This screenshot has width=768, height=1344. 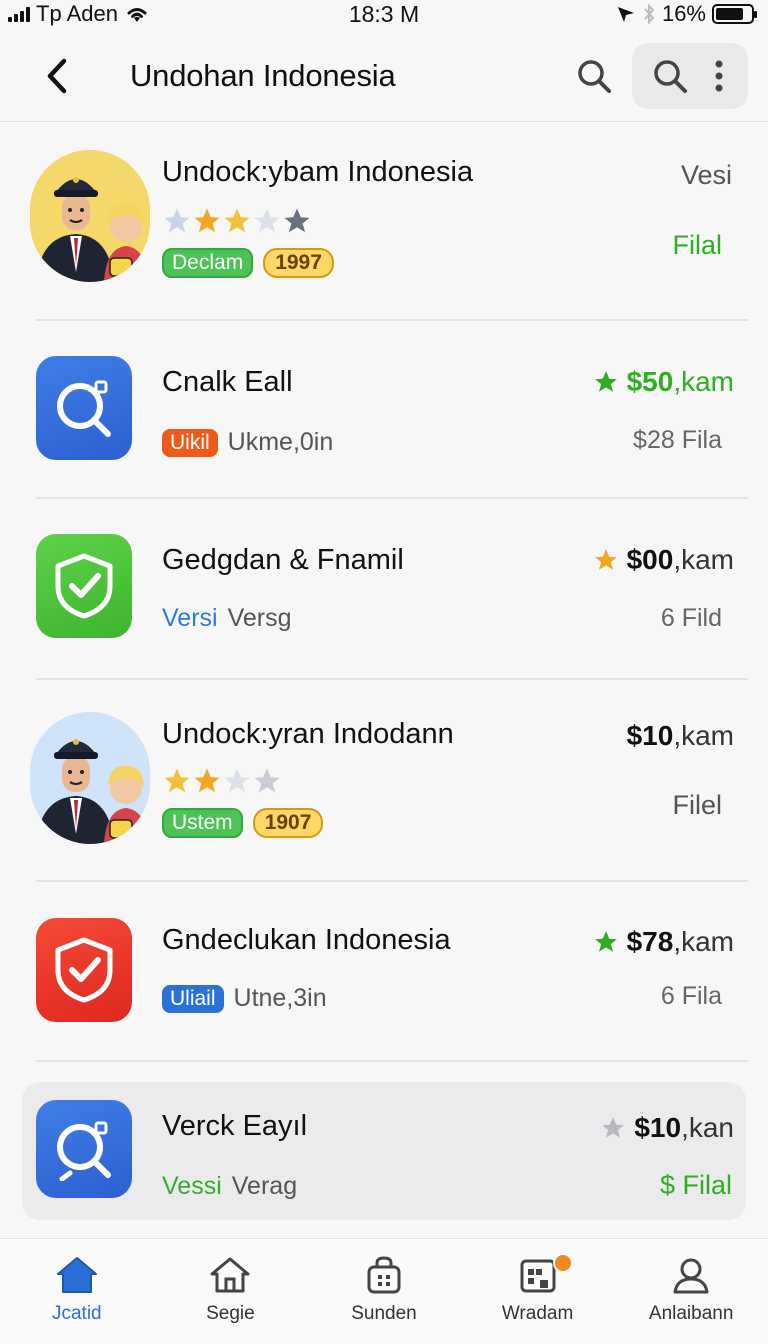 What do you see at coordinates (663, 560) in the screenshot?
I see `price: $00 ,kam` at bounding box center [663, 560].